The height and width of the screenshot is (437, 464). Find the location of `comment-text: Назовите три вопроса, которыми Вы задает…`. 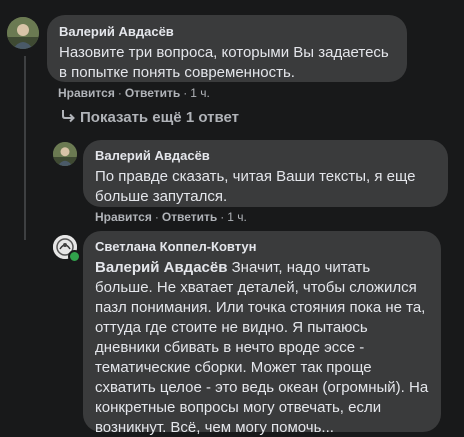

comment-text: Назовите три вопроса, которыми Вы задает… is located at coordinates (224, 62).